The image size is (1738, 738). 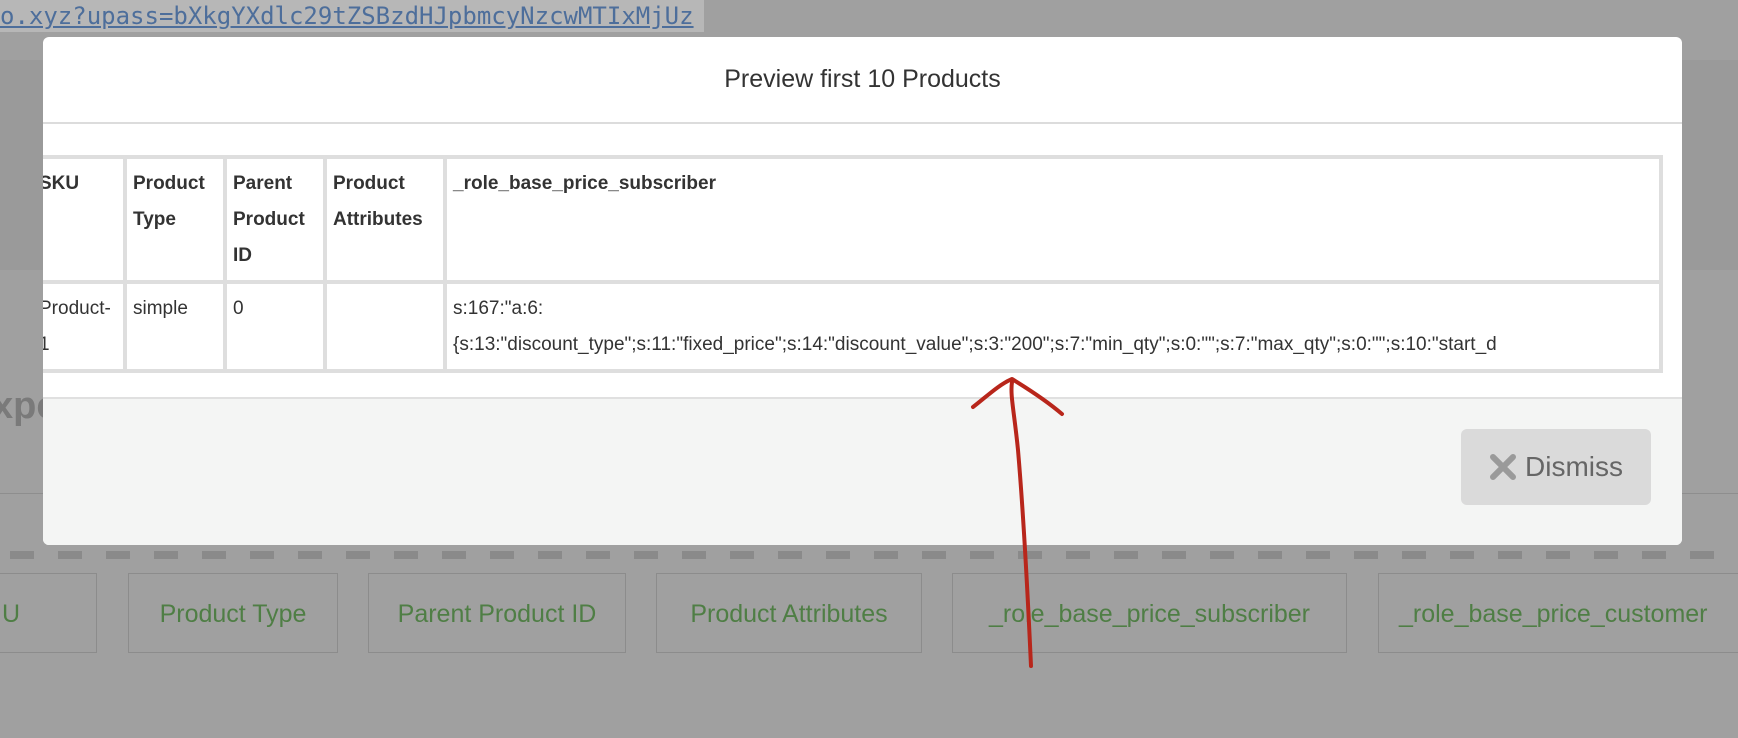 I want to click on dismiss-button: Dismiss, so click(x=1556, y=467).